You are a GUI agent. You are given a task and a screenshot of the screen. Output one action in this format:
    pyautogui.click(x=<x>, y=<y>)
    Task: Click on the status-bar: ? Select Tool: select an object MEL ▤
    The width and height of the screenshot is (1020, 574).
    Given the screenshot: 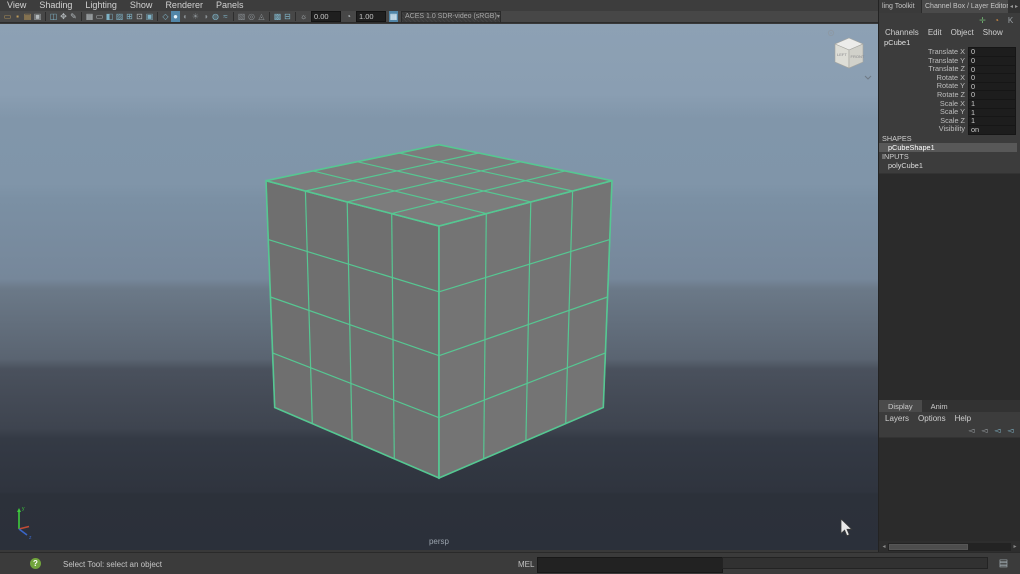 What is the action you would take?
    pyautogui.click(x=510, y=563)
    